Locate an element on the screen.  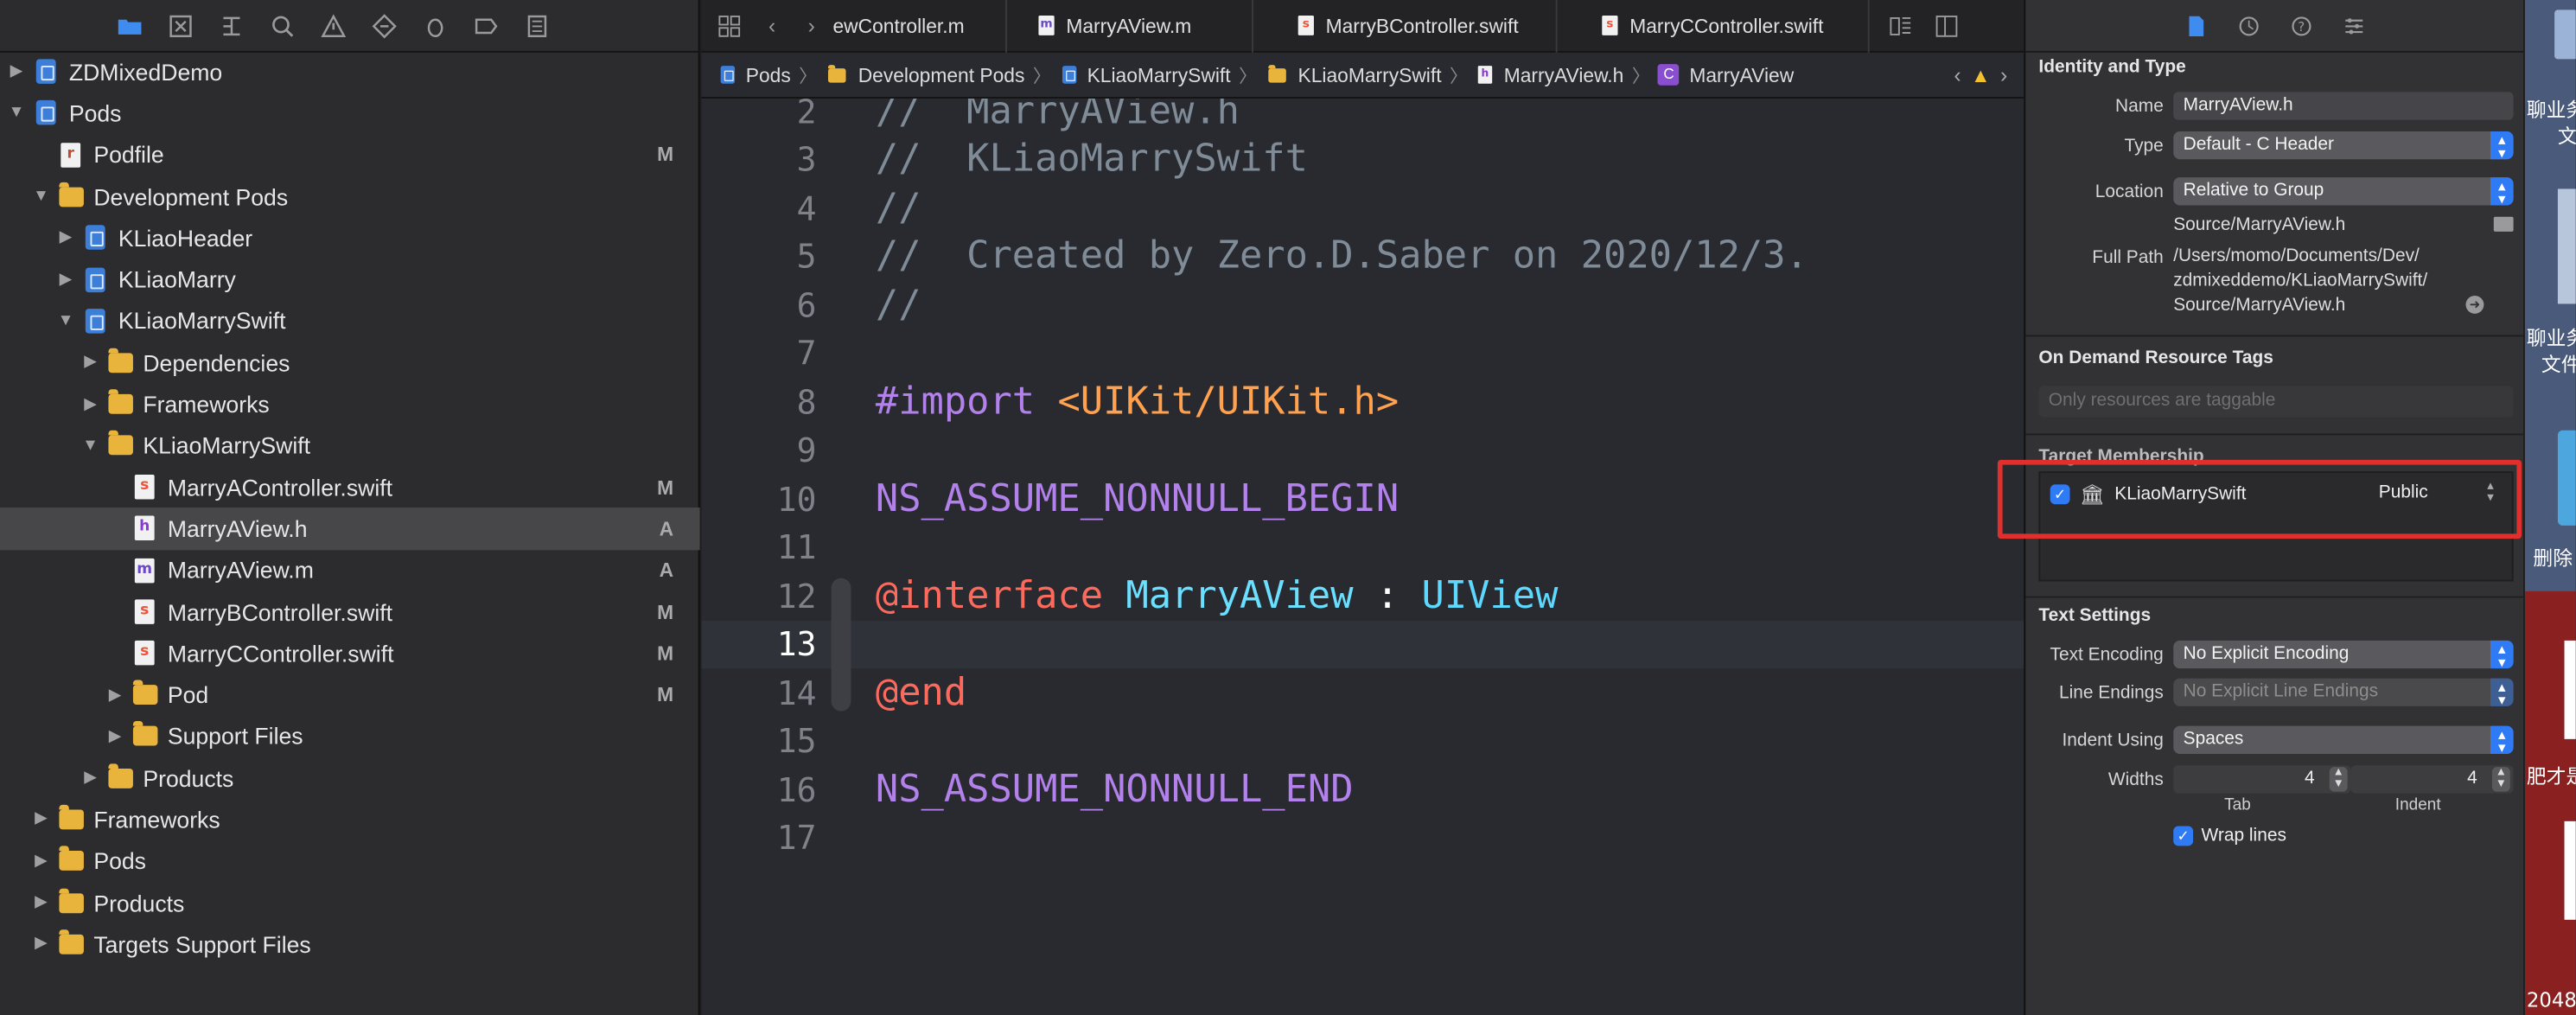
tab-marryccontroller-swift: s MarryCController.swift is located at coordinates (1714, 26).